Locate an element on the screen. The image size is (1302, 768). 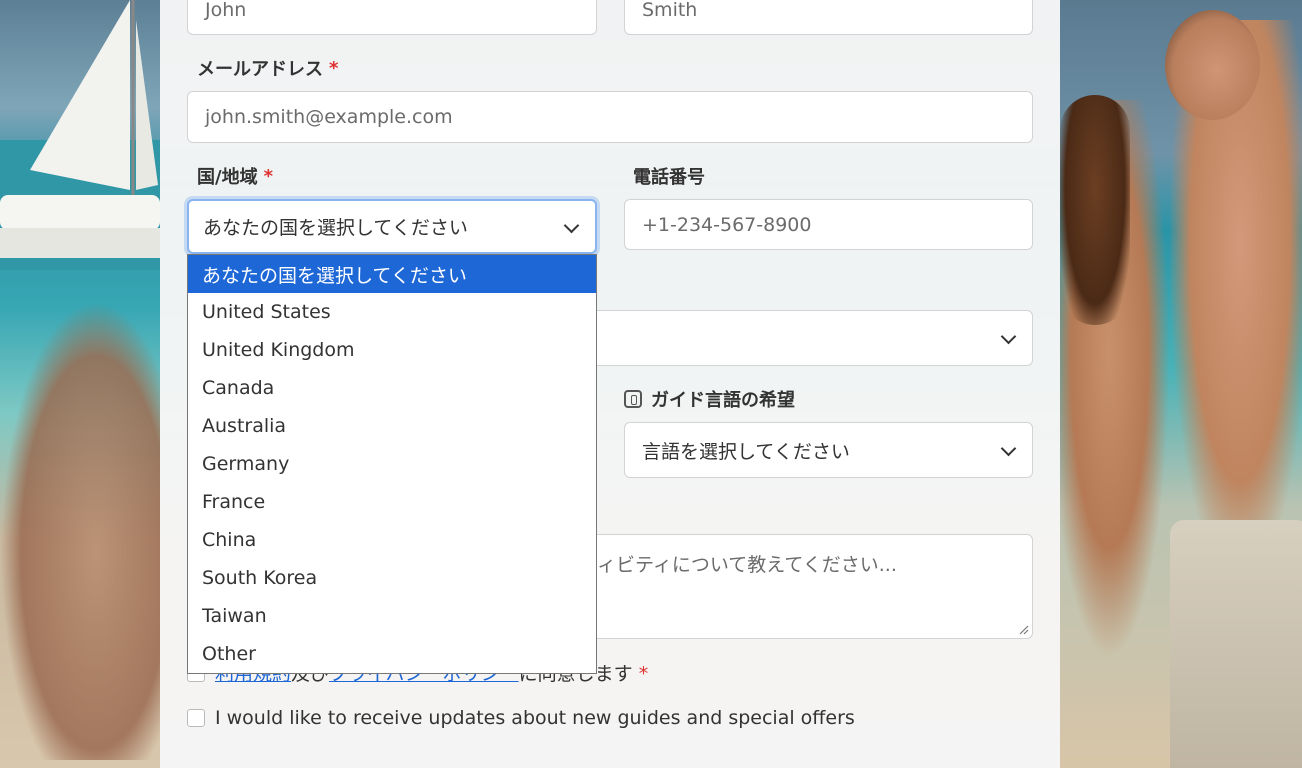
email-input: john.smith@example.com is located at coordinates (610, 117).